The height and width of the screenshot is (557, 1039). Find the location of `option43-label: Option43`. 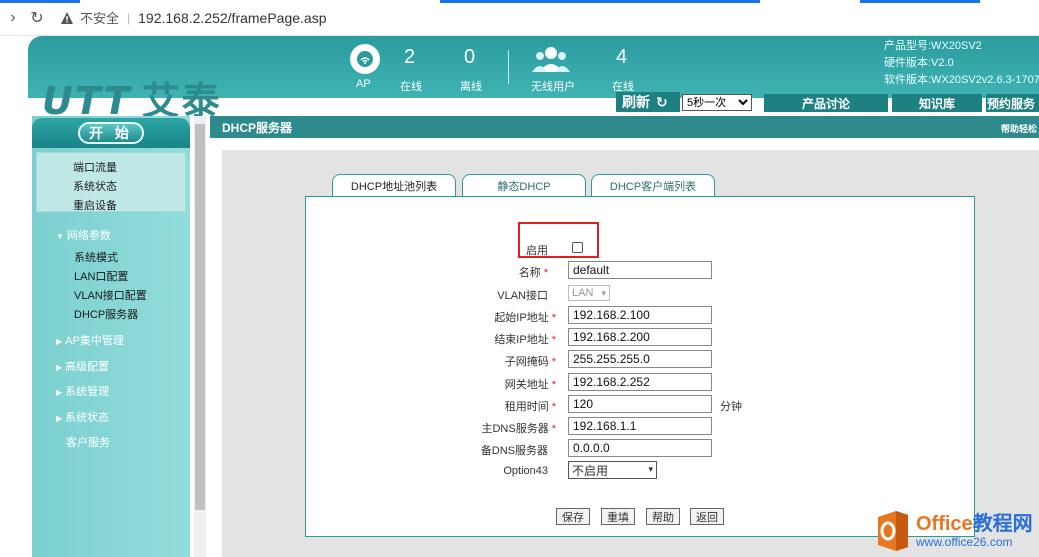

option43-label: Option43 is located at coordinates (525, 471).